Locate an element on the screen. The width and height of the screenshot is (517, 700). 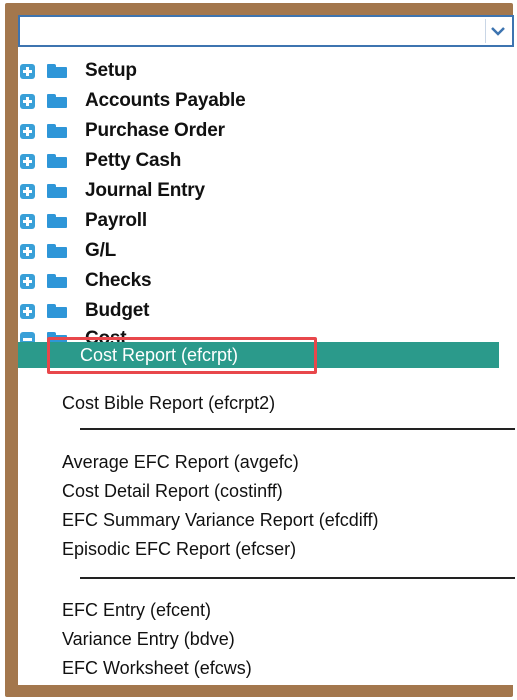
chevron-down-icon is located at coordinates (498, 31).